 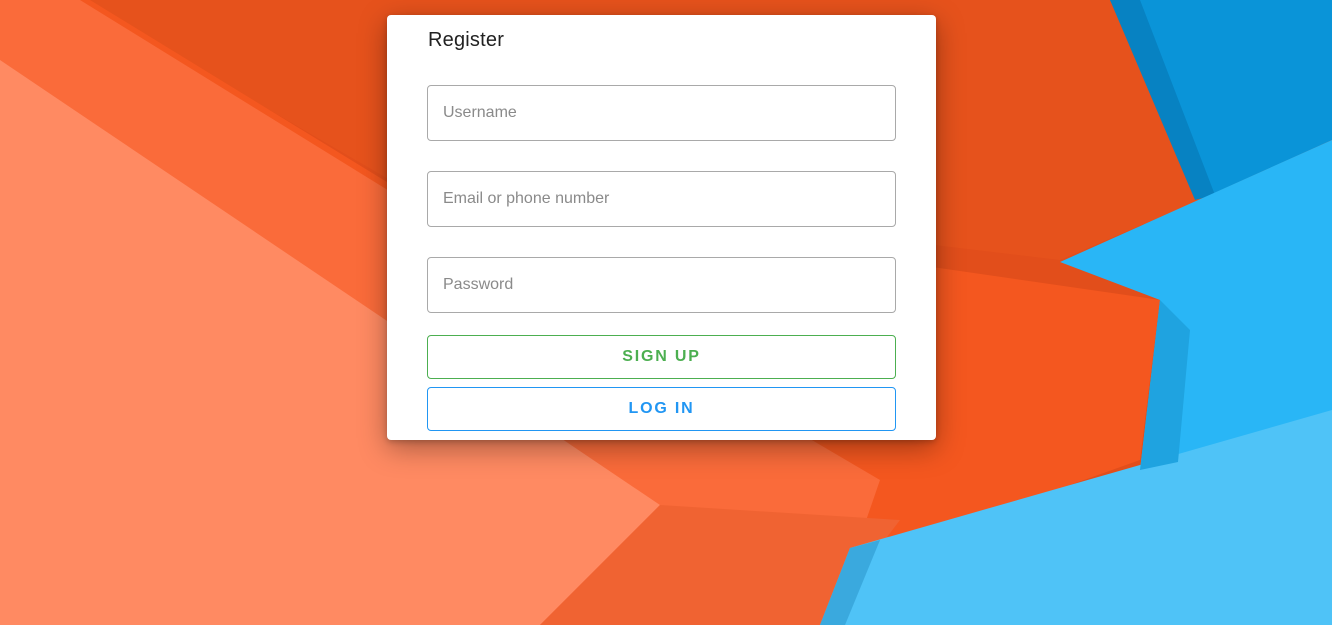 I want to click on sign-up-button: SIGN UP, so click(x=661, y=357).